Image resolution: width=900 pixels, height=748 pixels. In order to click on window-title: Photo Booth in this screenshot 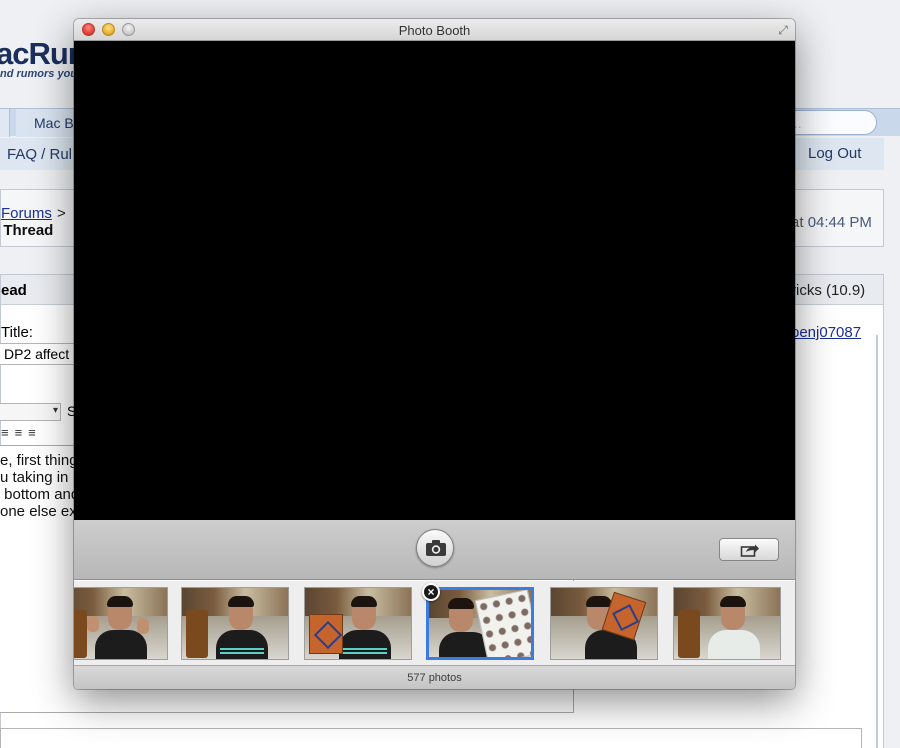, I will do `click(434, 30)`.